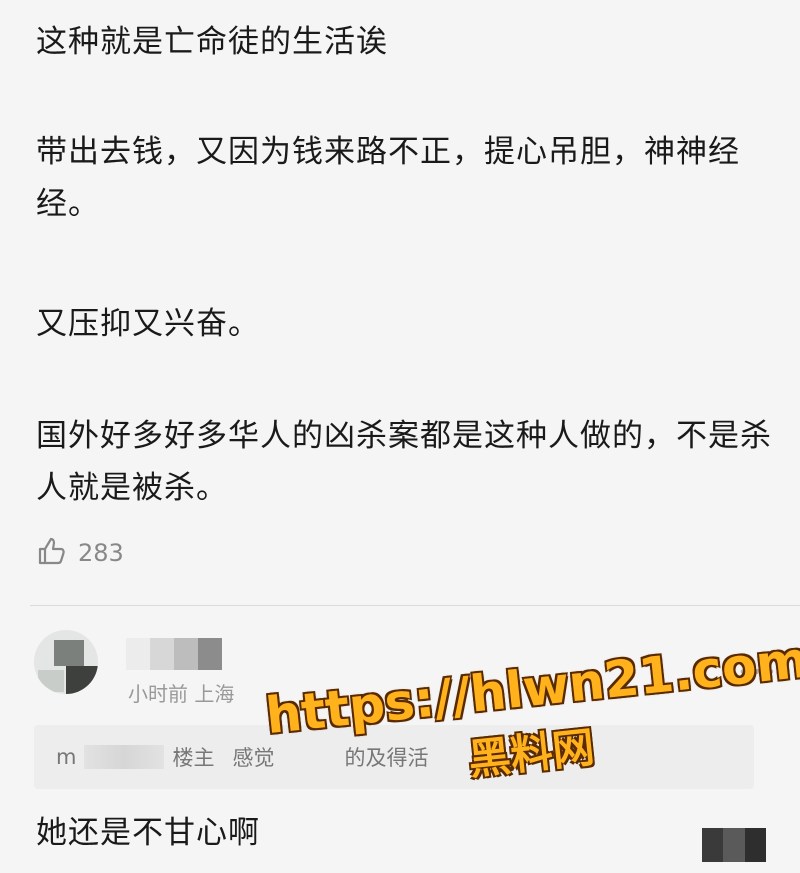  What do you see at coordinates (212, 42) in the screenshot?
I see `comment-paragraph: 这种就是亡命徒的生活诶` at bounding box center [212, 42].